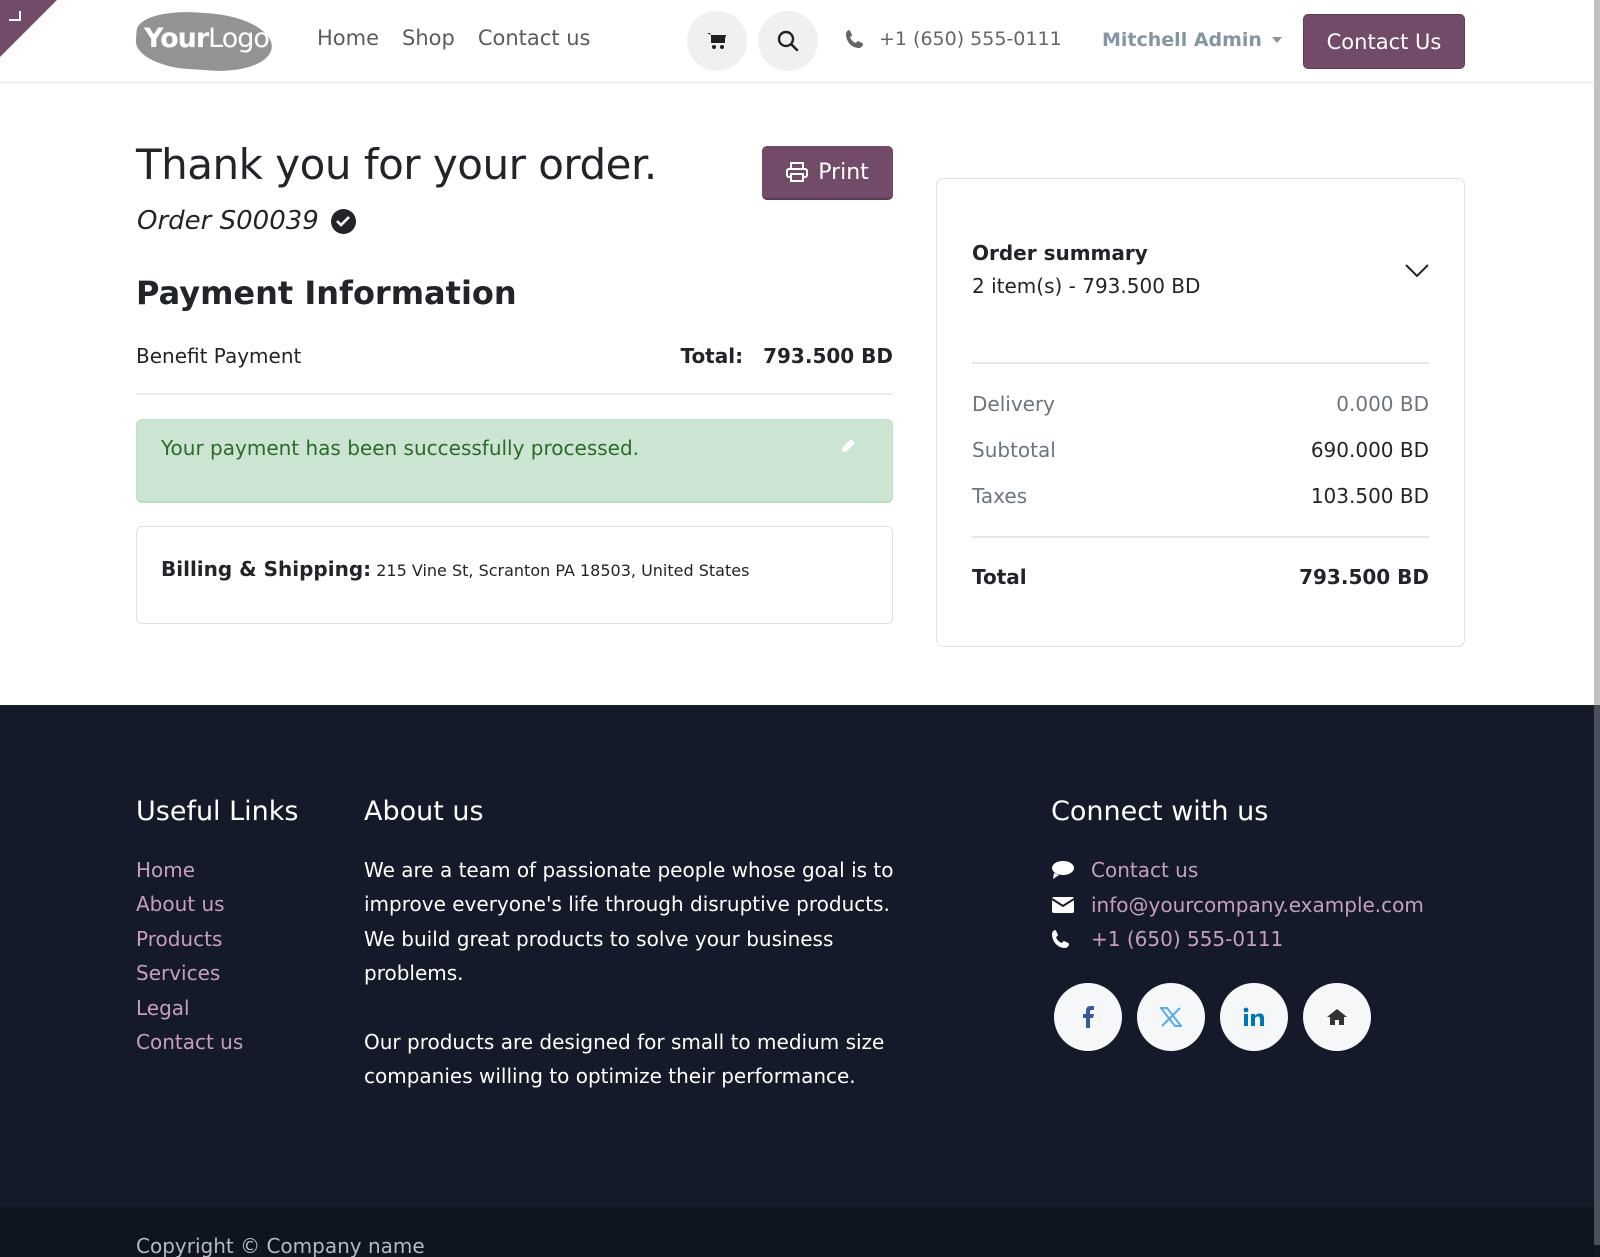  I want to click on check-circle-icon, so click(343, 221).